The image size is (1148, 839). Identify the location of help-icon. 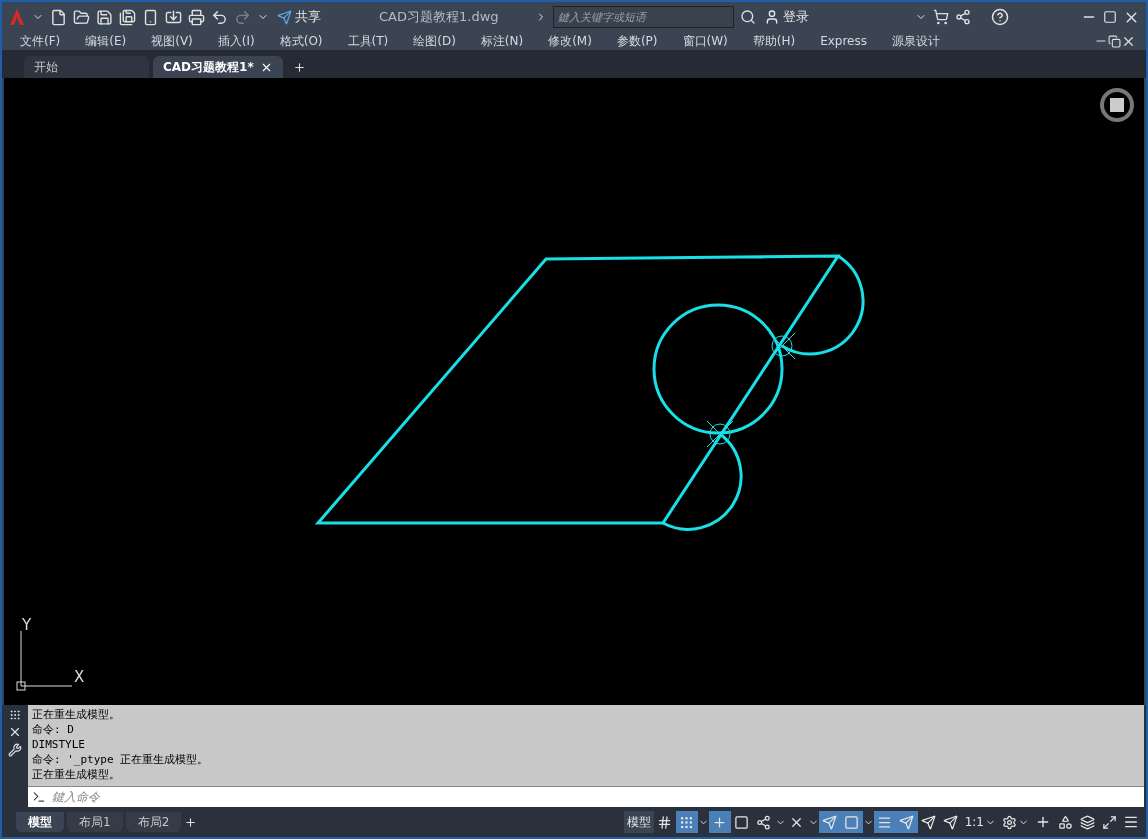
(1000, 17).